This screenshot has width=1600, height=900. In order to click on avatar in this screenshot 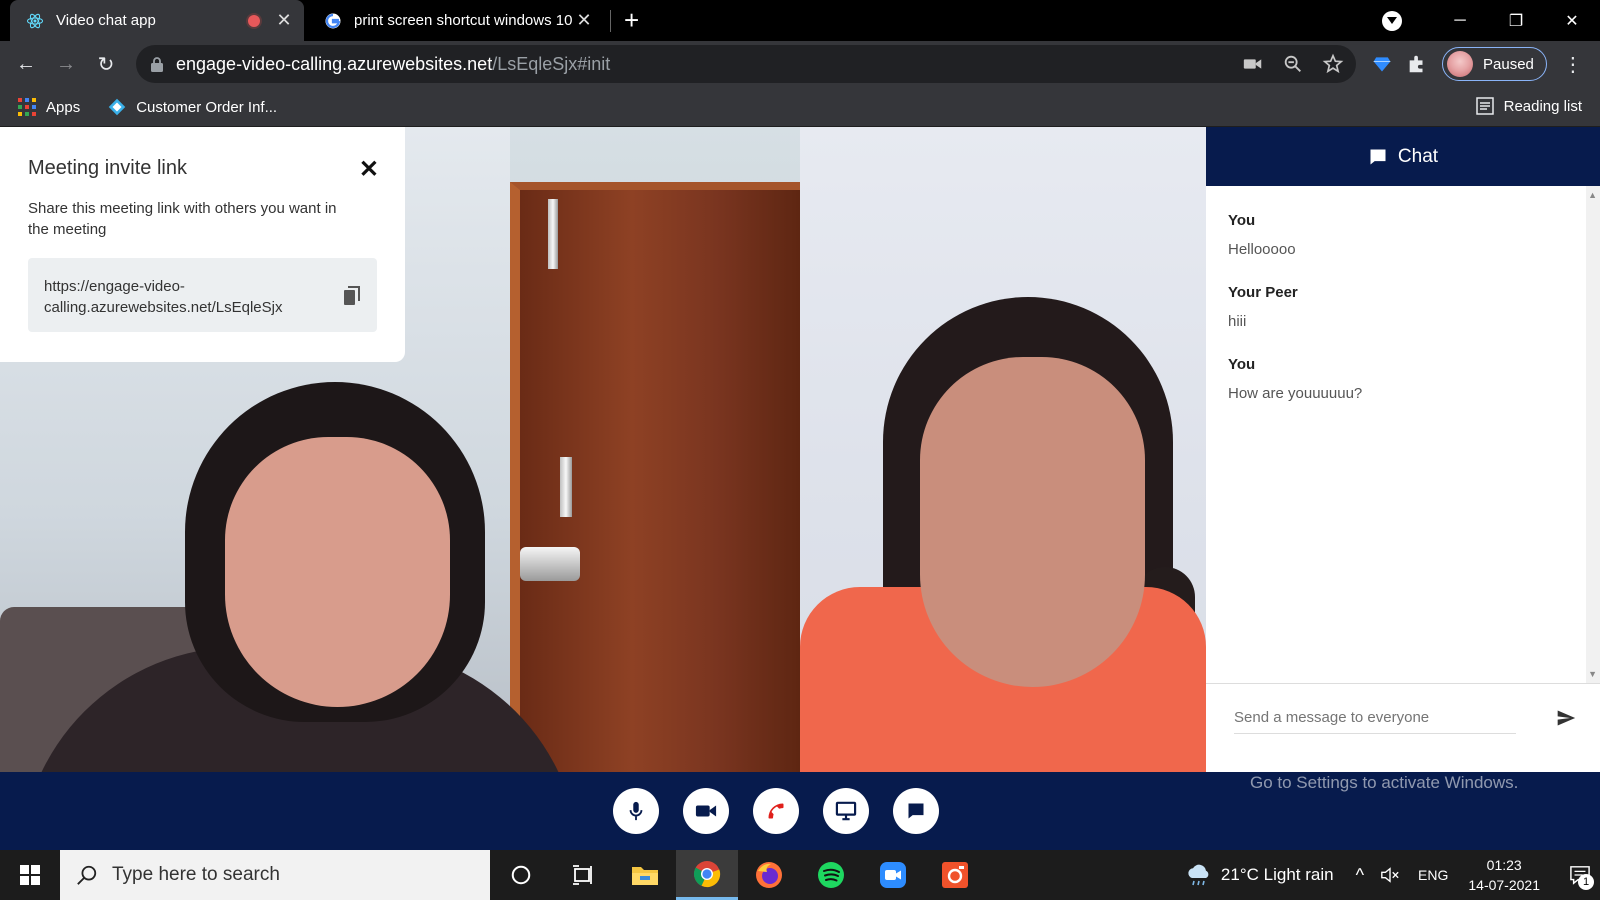, I will do `click(1460, 64)`.